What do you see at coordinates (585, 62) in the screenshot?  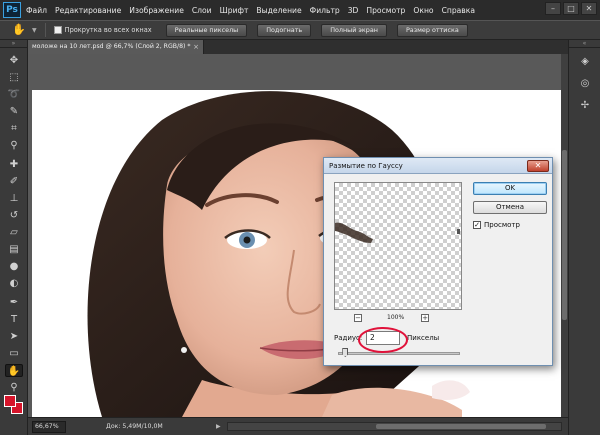 I see `layers-icon: ◈` at bounding box center [585, 62].